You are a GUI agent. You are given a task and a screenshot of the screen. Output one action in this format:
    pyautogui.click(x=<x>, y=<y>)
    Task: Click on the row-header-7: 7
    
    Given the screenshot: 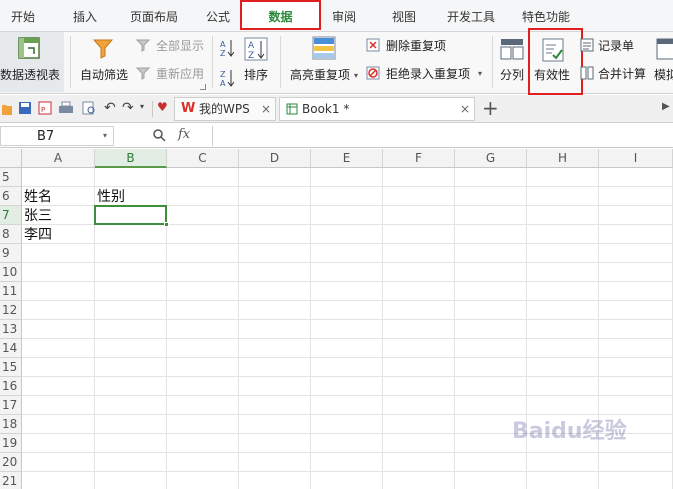 What is the action you would take?
    pyautogui.click(x=11, y=215)
    